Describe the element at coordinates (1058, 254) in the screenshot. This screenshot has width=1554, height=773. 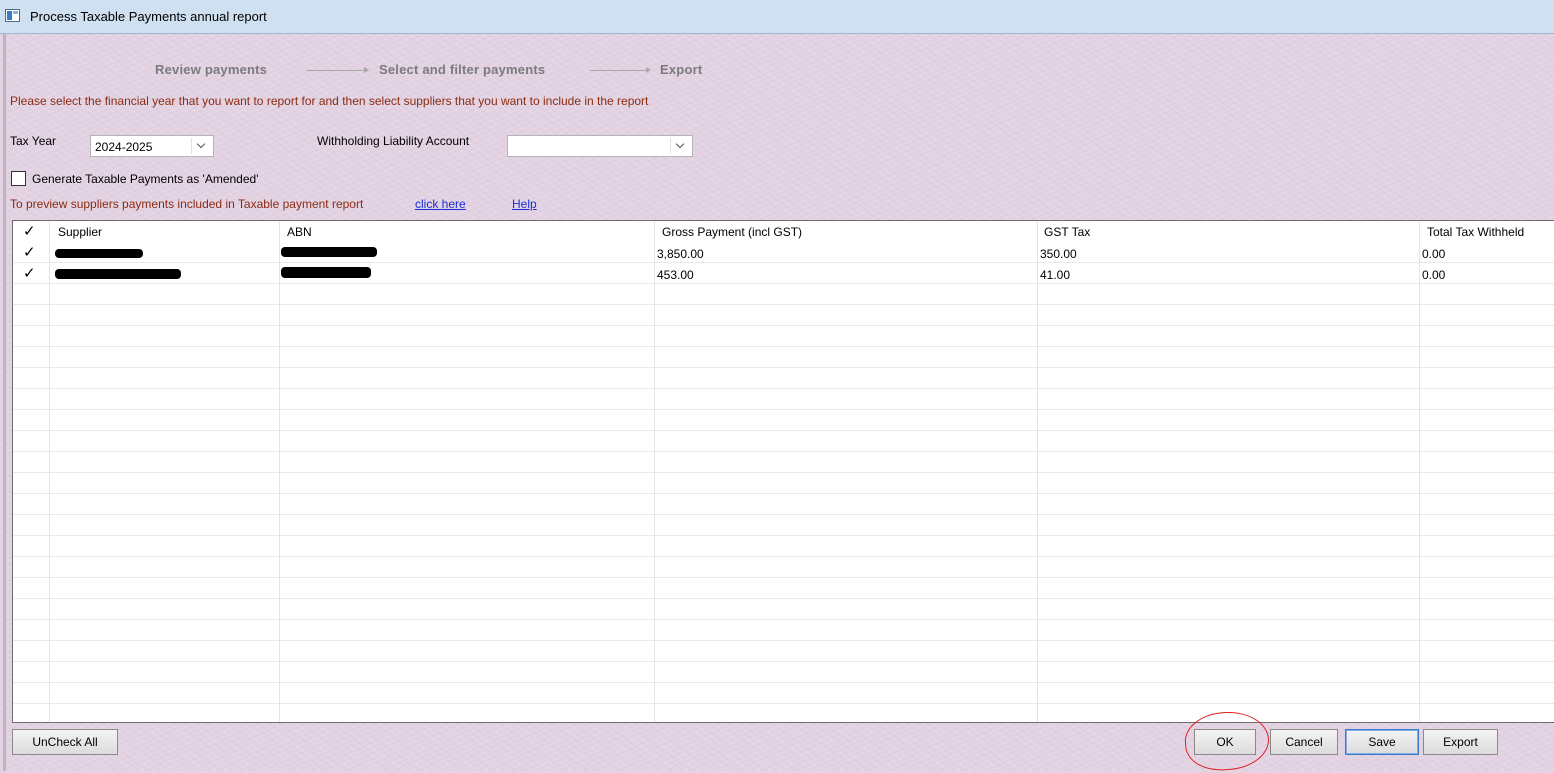
I see `row-1-gst: 350.00` at that location.